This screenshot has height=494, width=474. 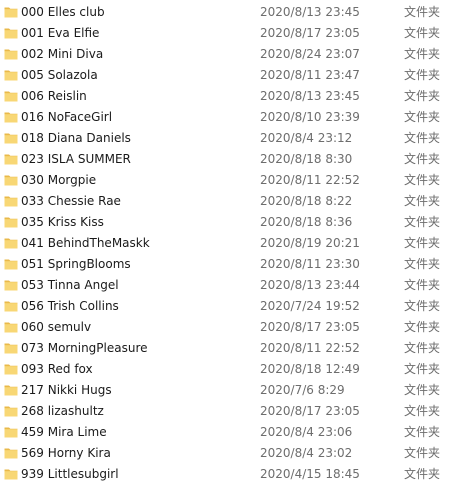 I want to click on modified-date: 2020/4/15 18:45, so click(x=310, y=474).